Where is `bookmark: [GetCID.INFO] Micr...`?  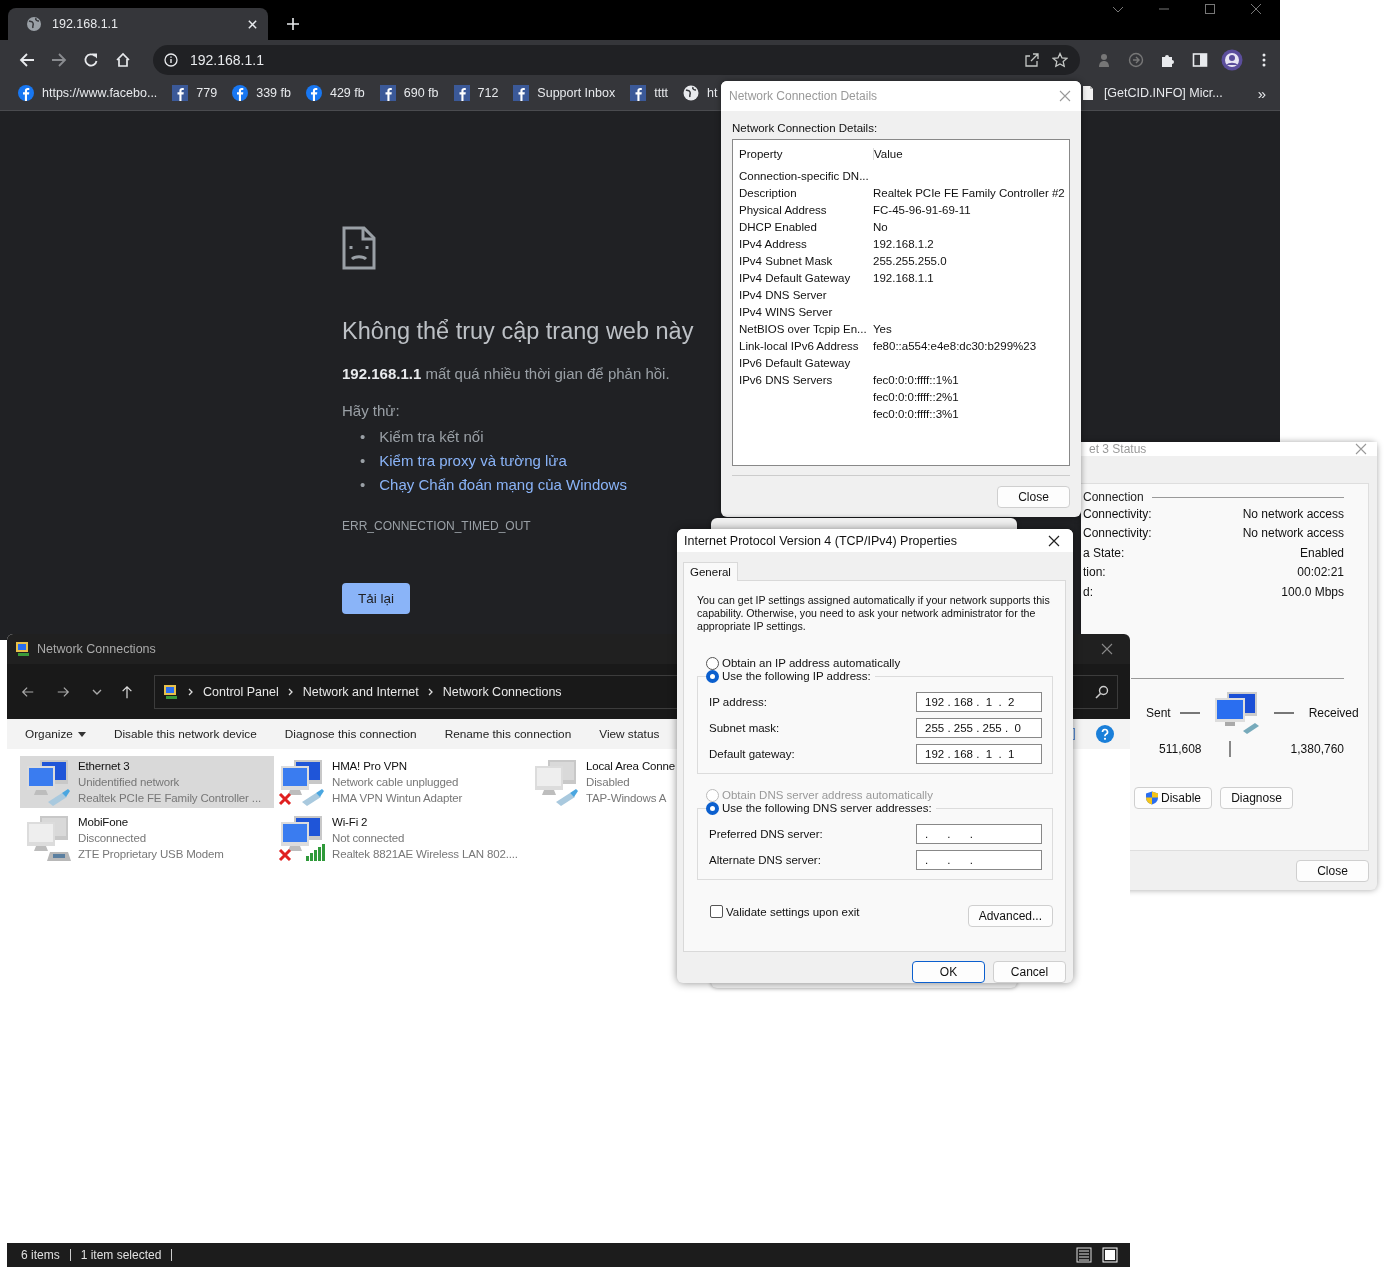
bookmark: [GetCID.INFO] Micr... is located at coordinates (1151, 93).